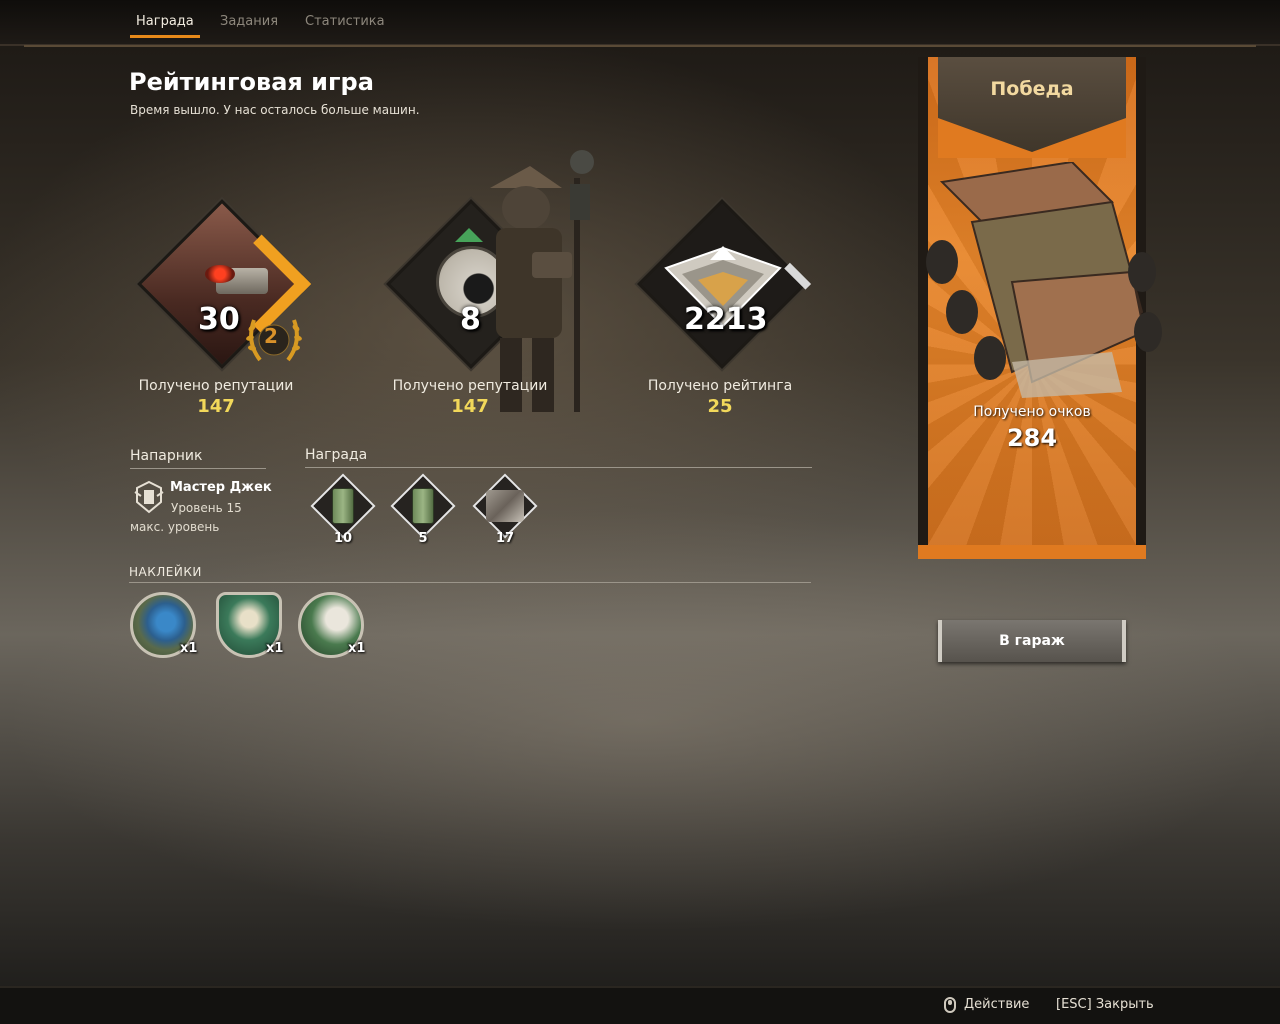 The width and height of the screenshot is (1280, 1024). Describe the element at coordinates (336, 455) in the screenshot. I see `reward-section-title: Награда` at that location.